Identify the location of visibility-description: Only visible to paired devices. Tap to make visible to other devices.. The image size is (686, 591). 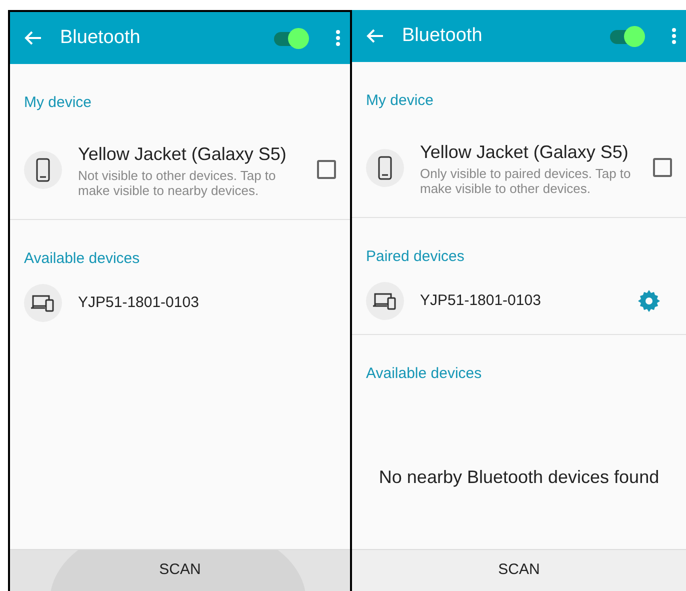
(526, 181).